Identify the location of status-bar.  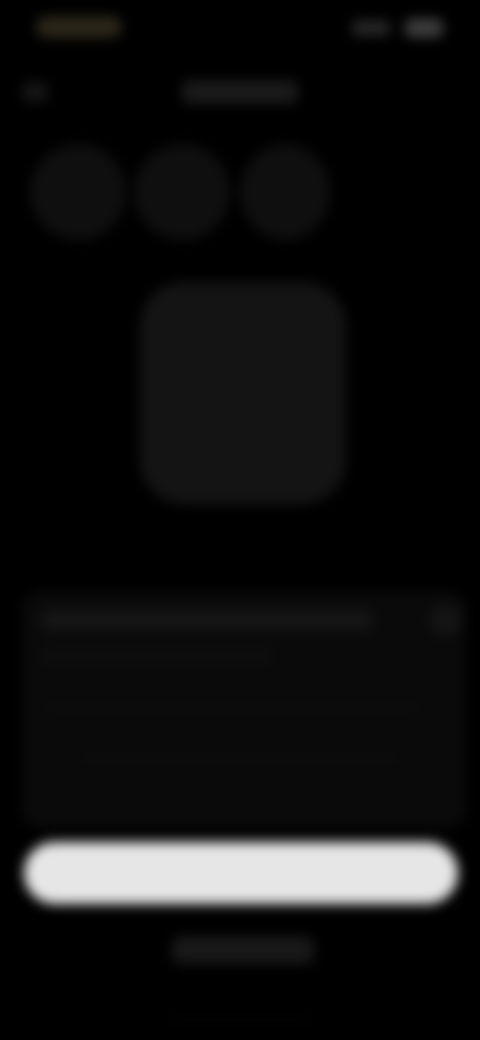
(240, 30).